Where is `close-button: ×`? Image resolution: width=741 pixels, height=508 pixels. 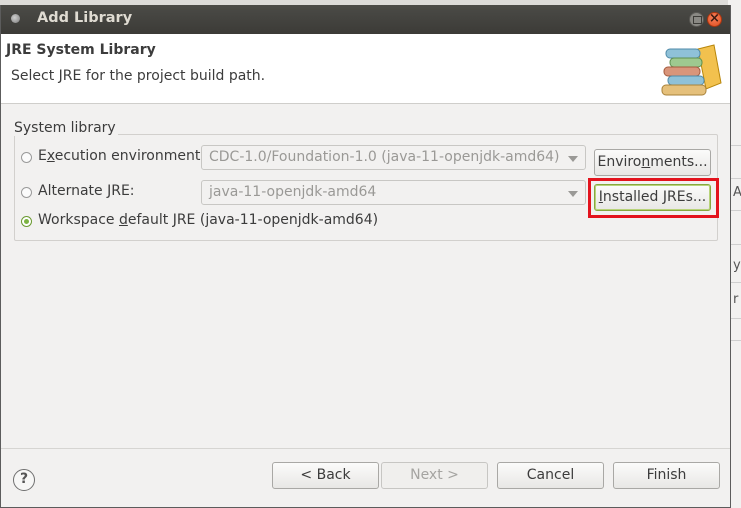 close-button: × is located at coordinates (714, 19).